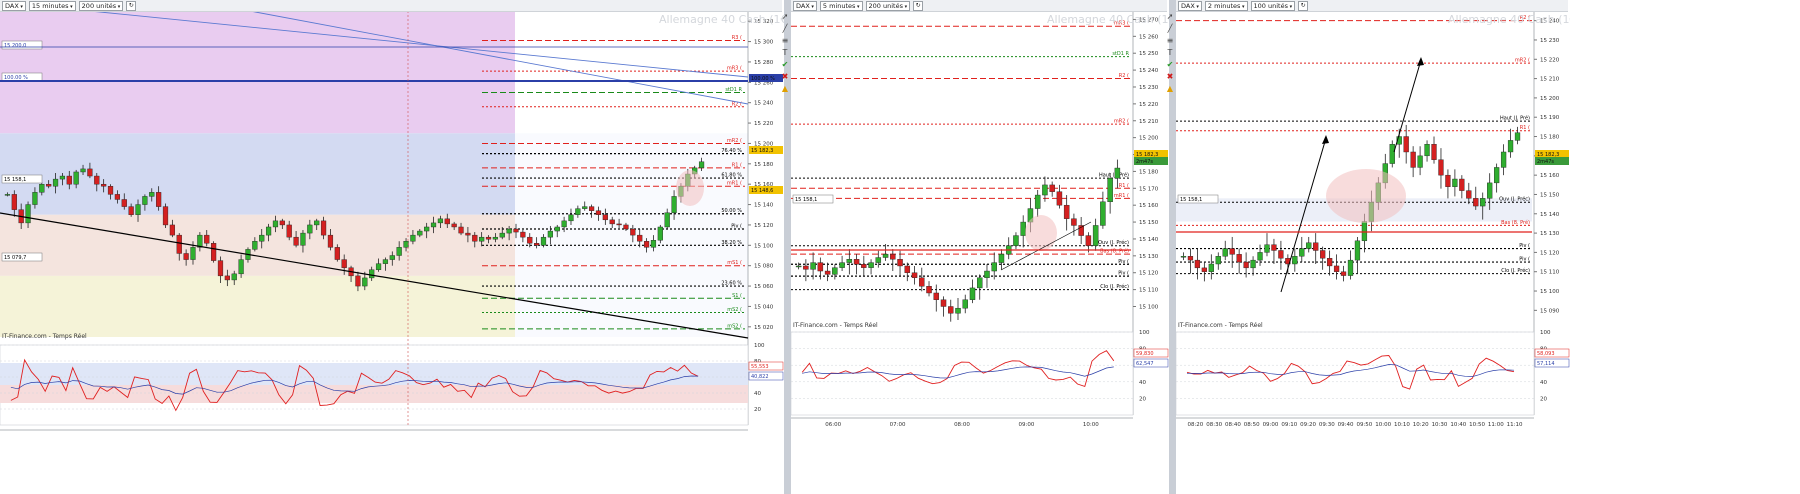 The height and width of the screenshot is (494, 1800). I want to click on level-label: mR3 (, so click(734, 69).